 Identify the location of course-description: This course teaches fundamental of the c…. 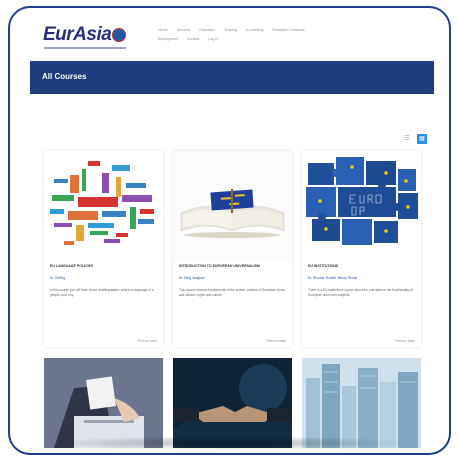
(232, 292).